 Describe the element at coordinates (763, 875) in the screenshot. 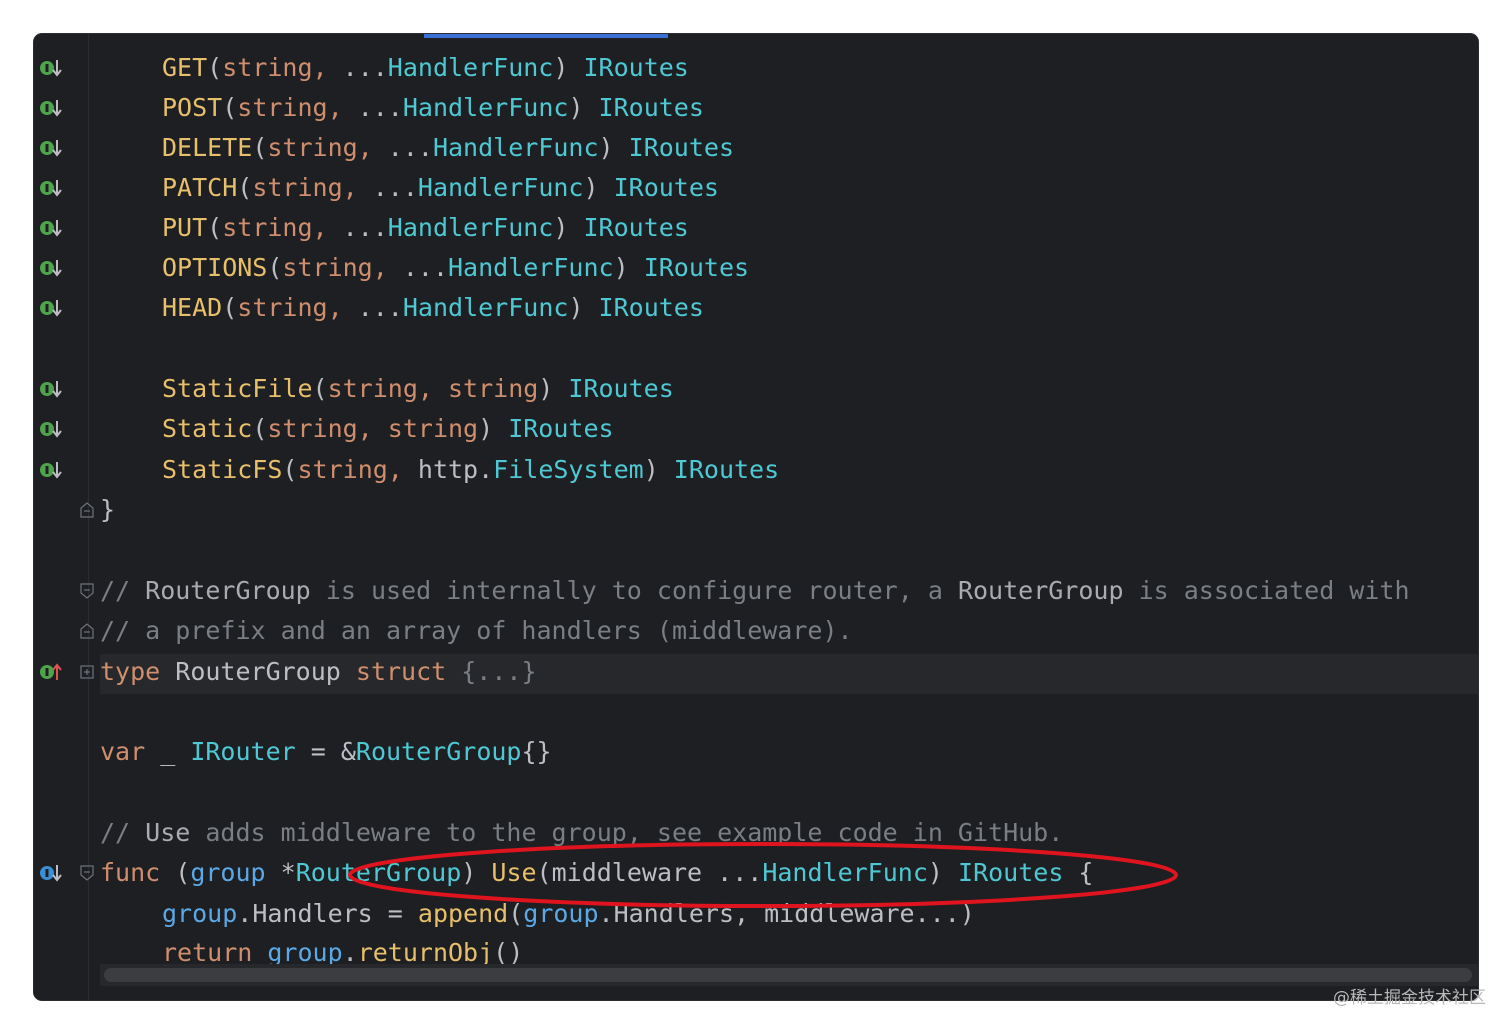

I see `red-annotation-oval` at that location.